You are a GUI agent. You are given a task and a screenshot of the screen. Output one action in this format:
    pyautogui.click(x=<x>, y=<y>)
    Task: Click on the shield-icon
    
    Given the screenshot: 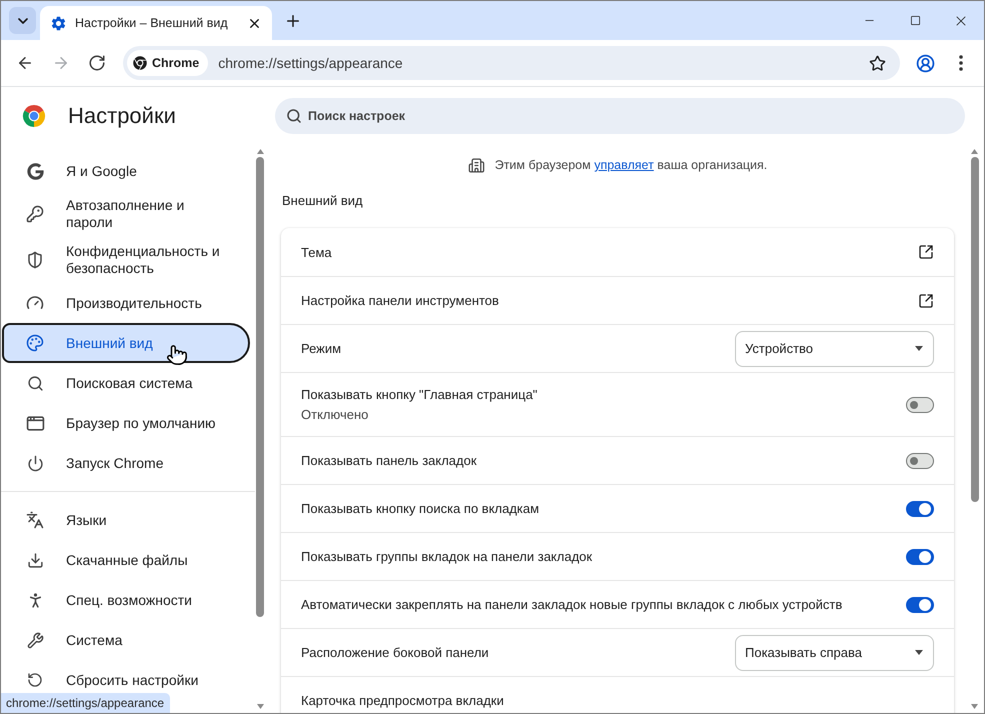 What is the action you would take?
    pyautogui.click(x=35, y=260)
    